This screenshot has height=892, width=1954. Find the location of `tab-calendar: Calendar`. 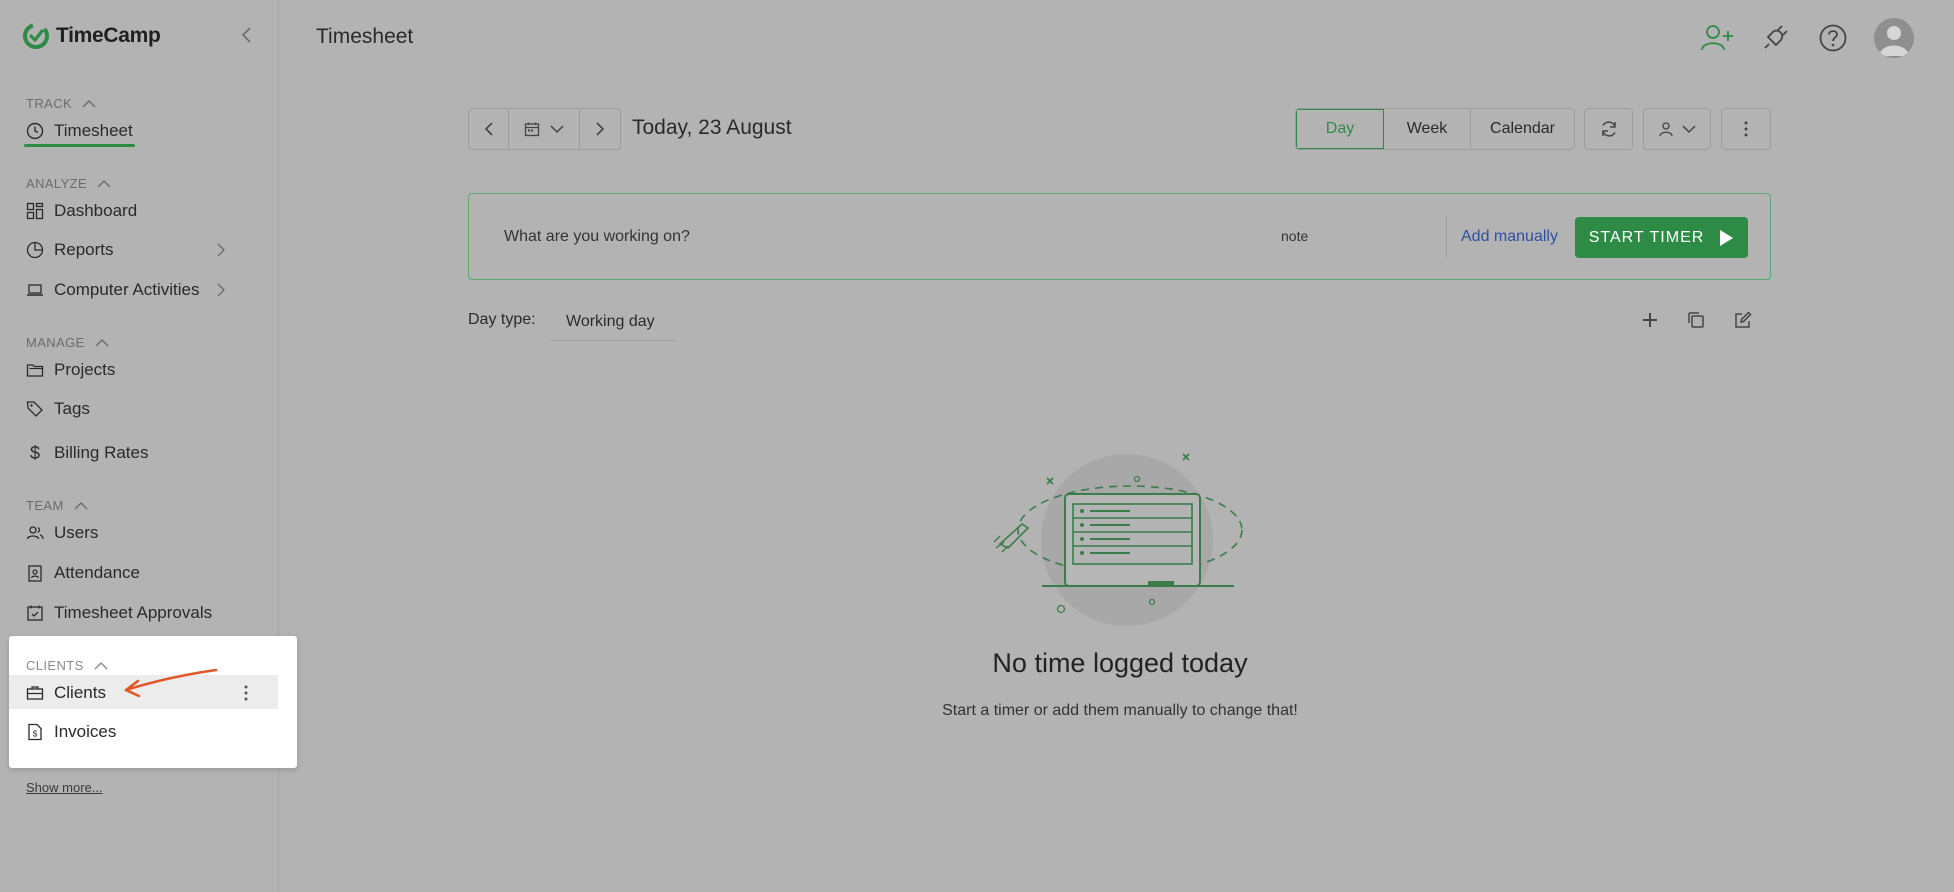

tab-calendar: Calendar is located at coordinates (1522, 129).